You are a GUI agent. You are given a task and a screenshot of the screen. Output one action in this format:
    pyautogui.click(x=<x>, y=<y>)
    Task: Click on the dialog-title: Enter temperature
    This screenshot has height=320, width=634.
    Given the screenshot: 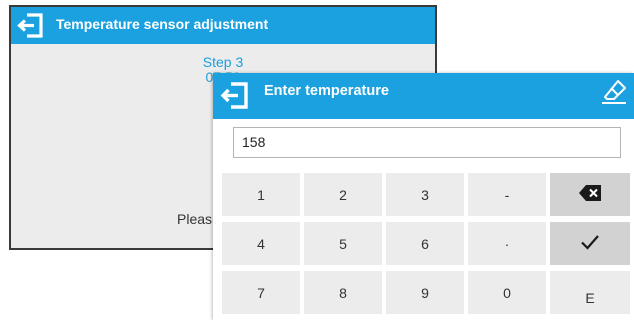 What is the action you would take?
    pyautogui.click(x=326, y=91)
    